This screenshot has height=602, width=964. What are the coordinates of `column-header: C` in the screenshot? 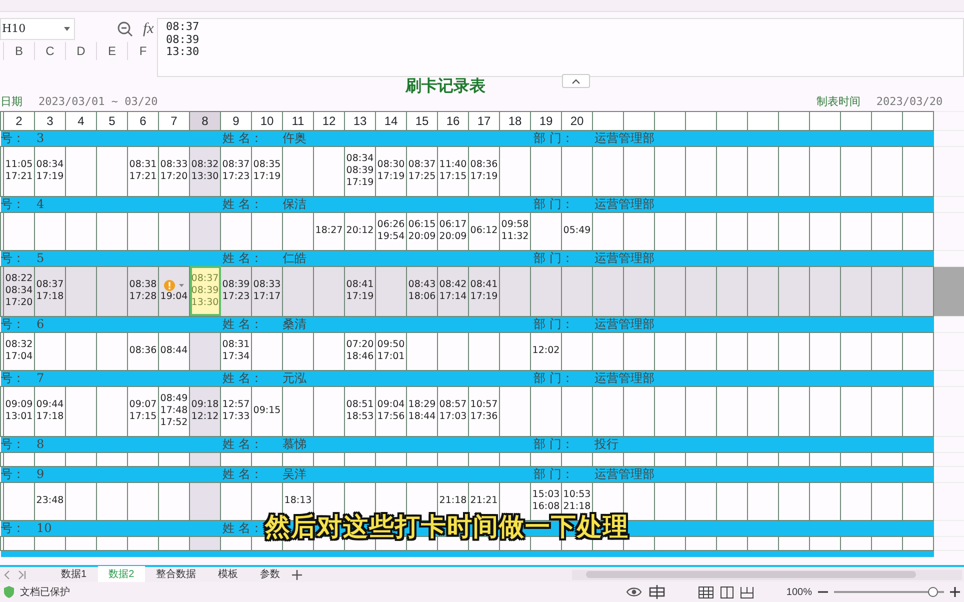 It's located at (50, 51).